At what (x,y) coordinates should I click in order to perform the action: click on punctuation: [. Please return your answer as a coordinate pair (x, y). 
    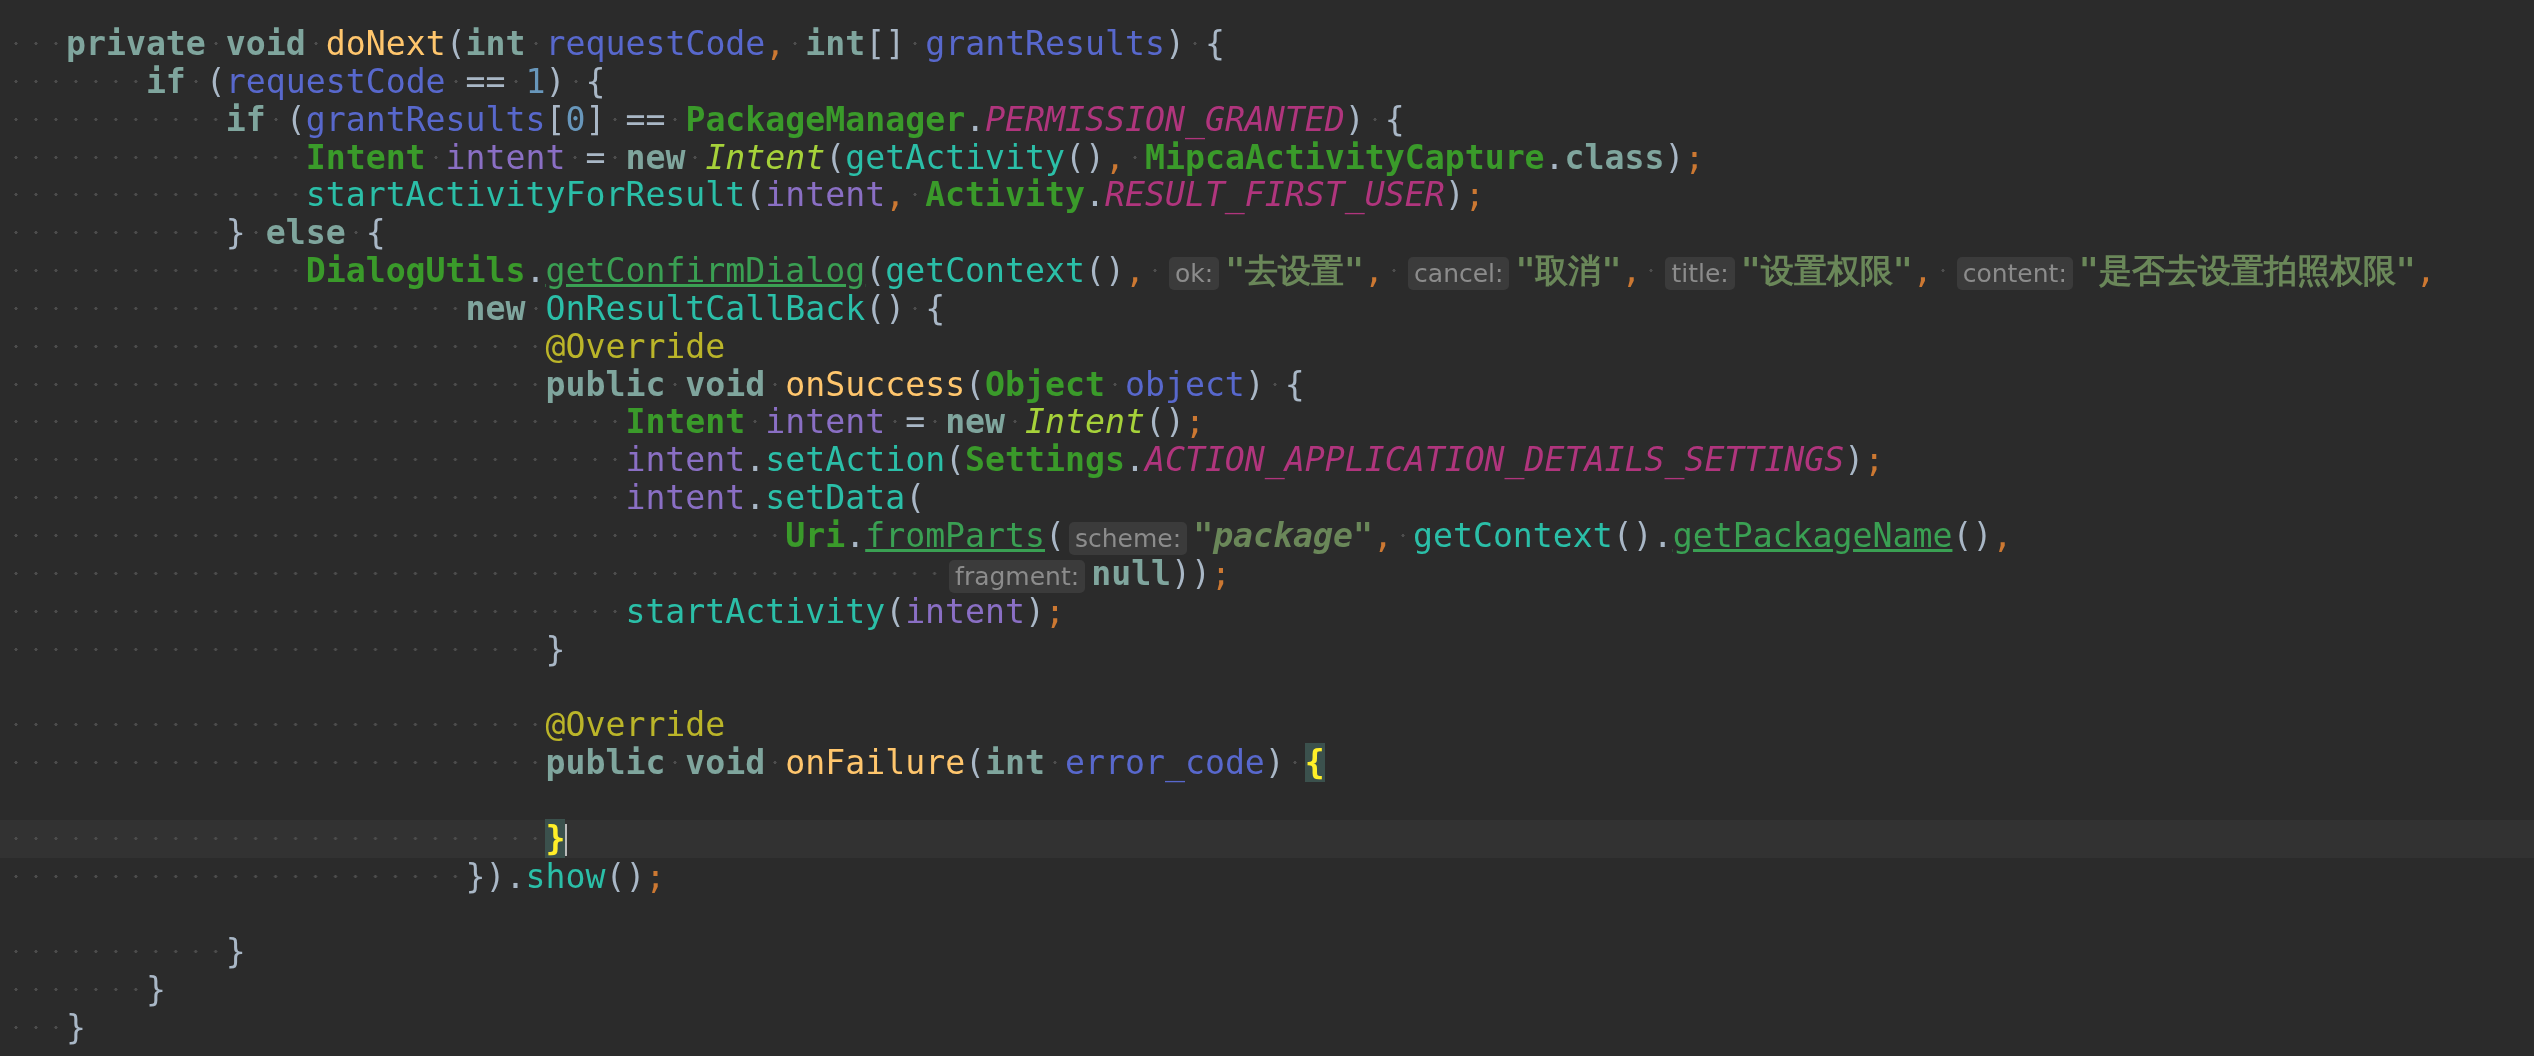
    Looking at the image, I should click on (555, 119).